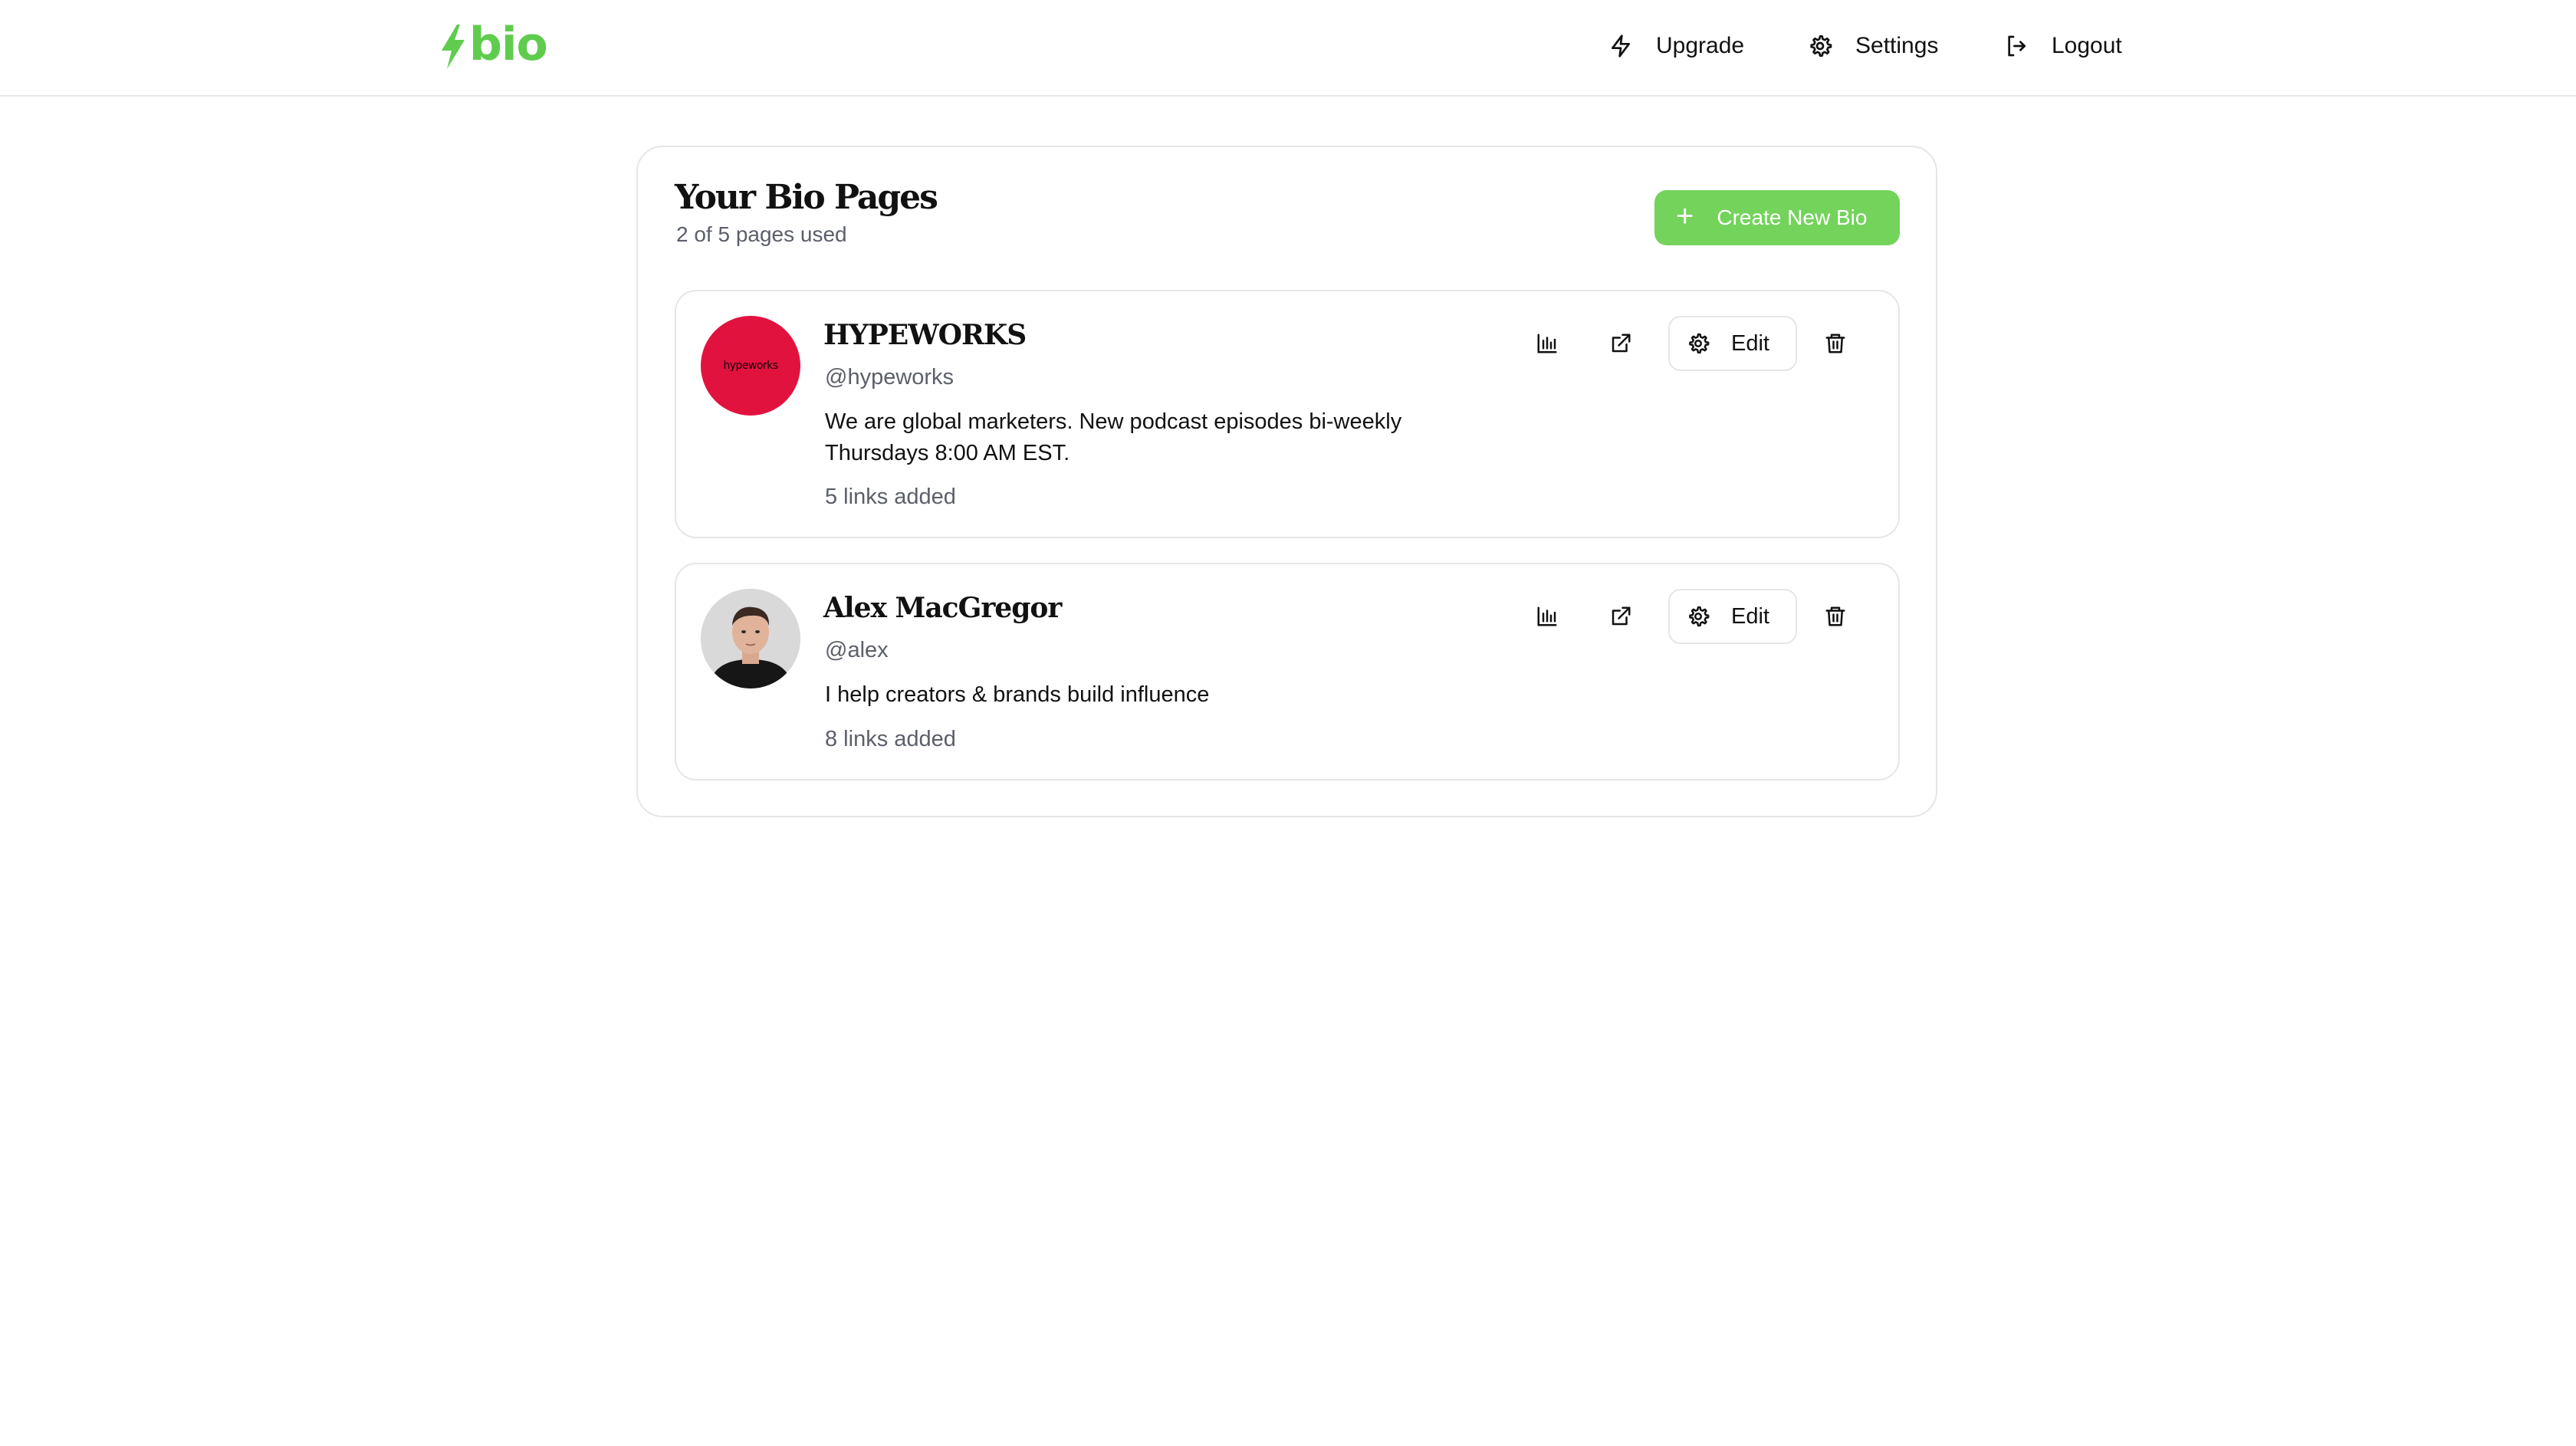  Describe the element at coordinates (1792, 217) in the screenshot. I see `create-new-bio-label: Create New Bio` at that location.